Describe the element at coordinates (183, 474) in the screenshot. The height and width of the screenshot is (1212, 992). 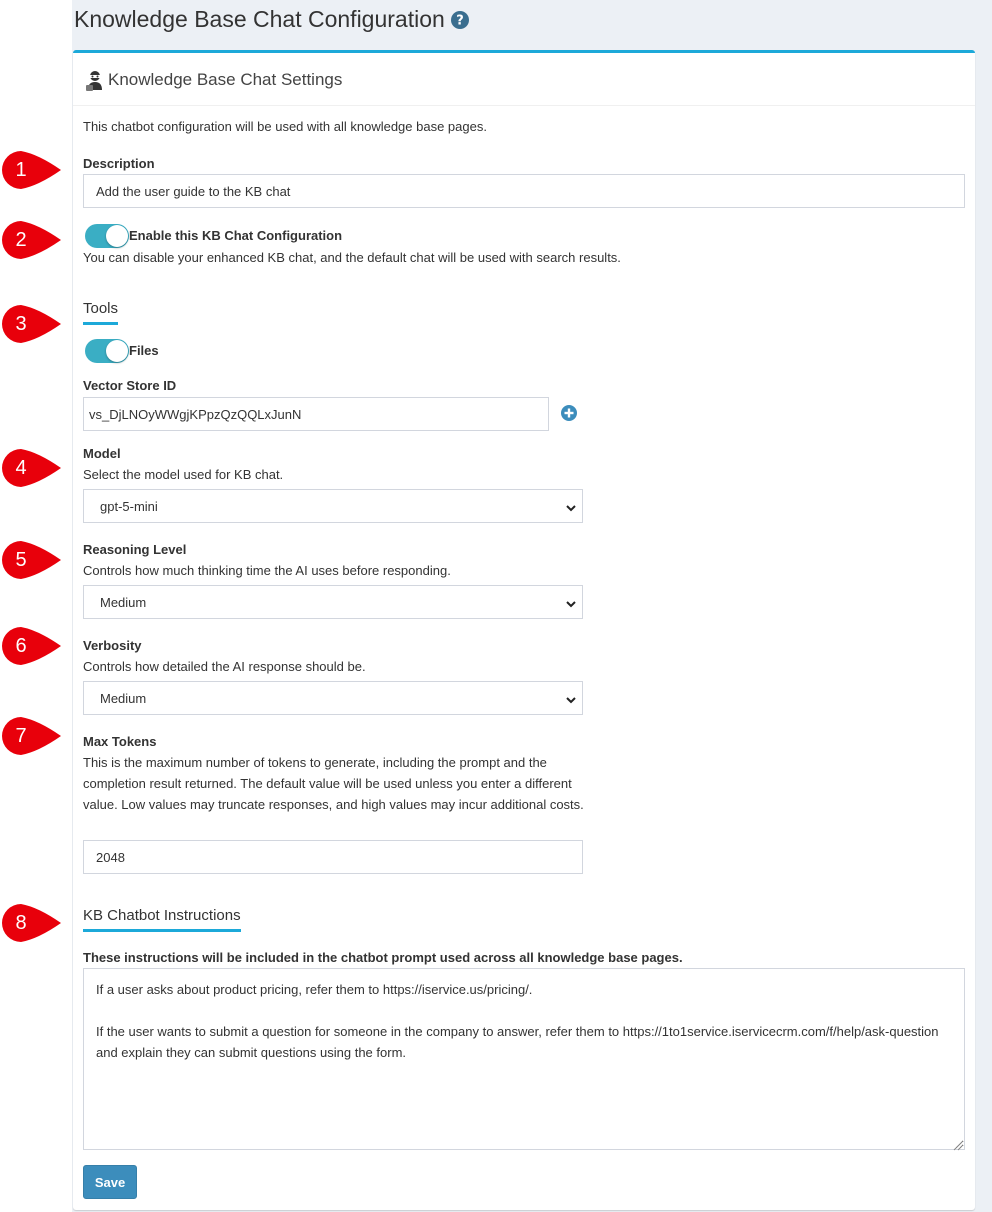
I see `model-help-text: Select the model used for KB chat.` at that location.